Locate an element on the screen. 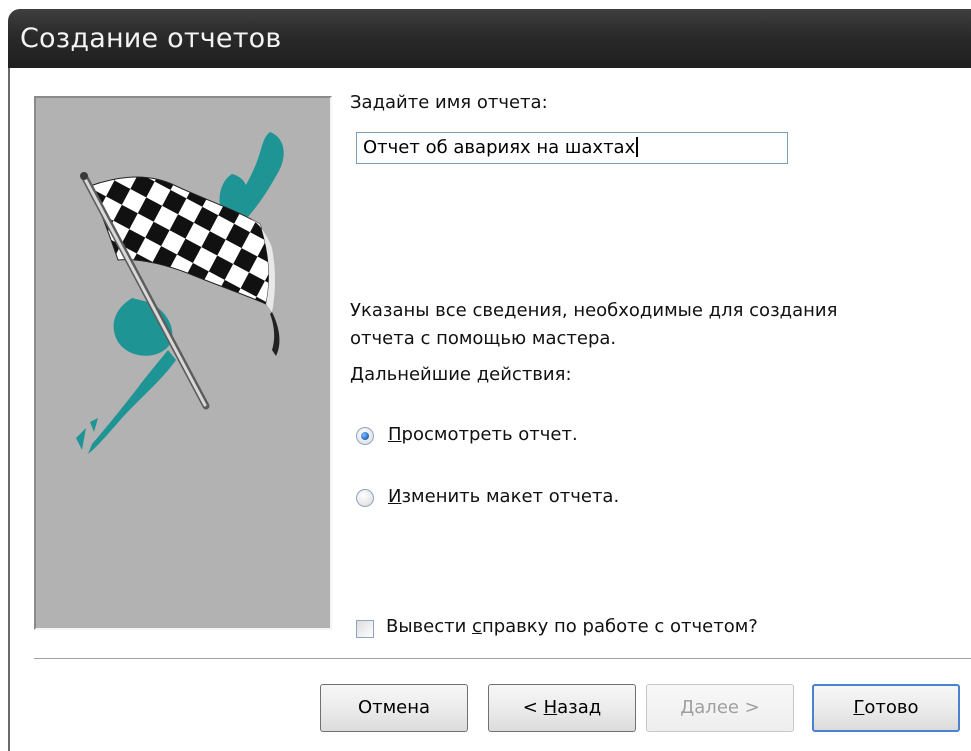 Image resolution: width=971 pixels, height=751 pixels. checkered-flag-icon is located at coordinates (180, 293).